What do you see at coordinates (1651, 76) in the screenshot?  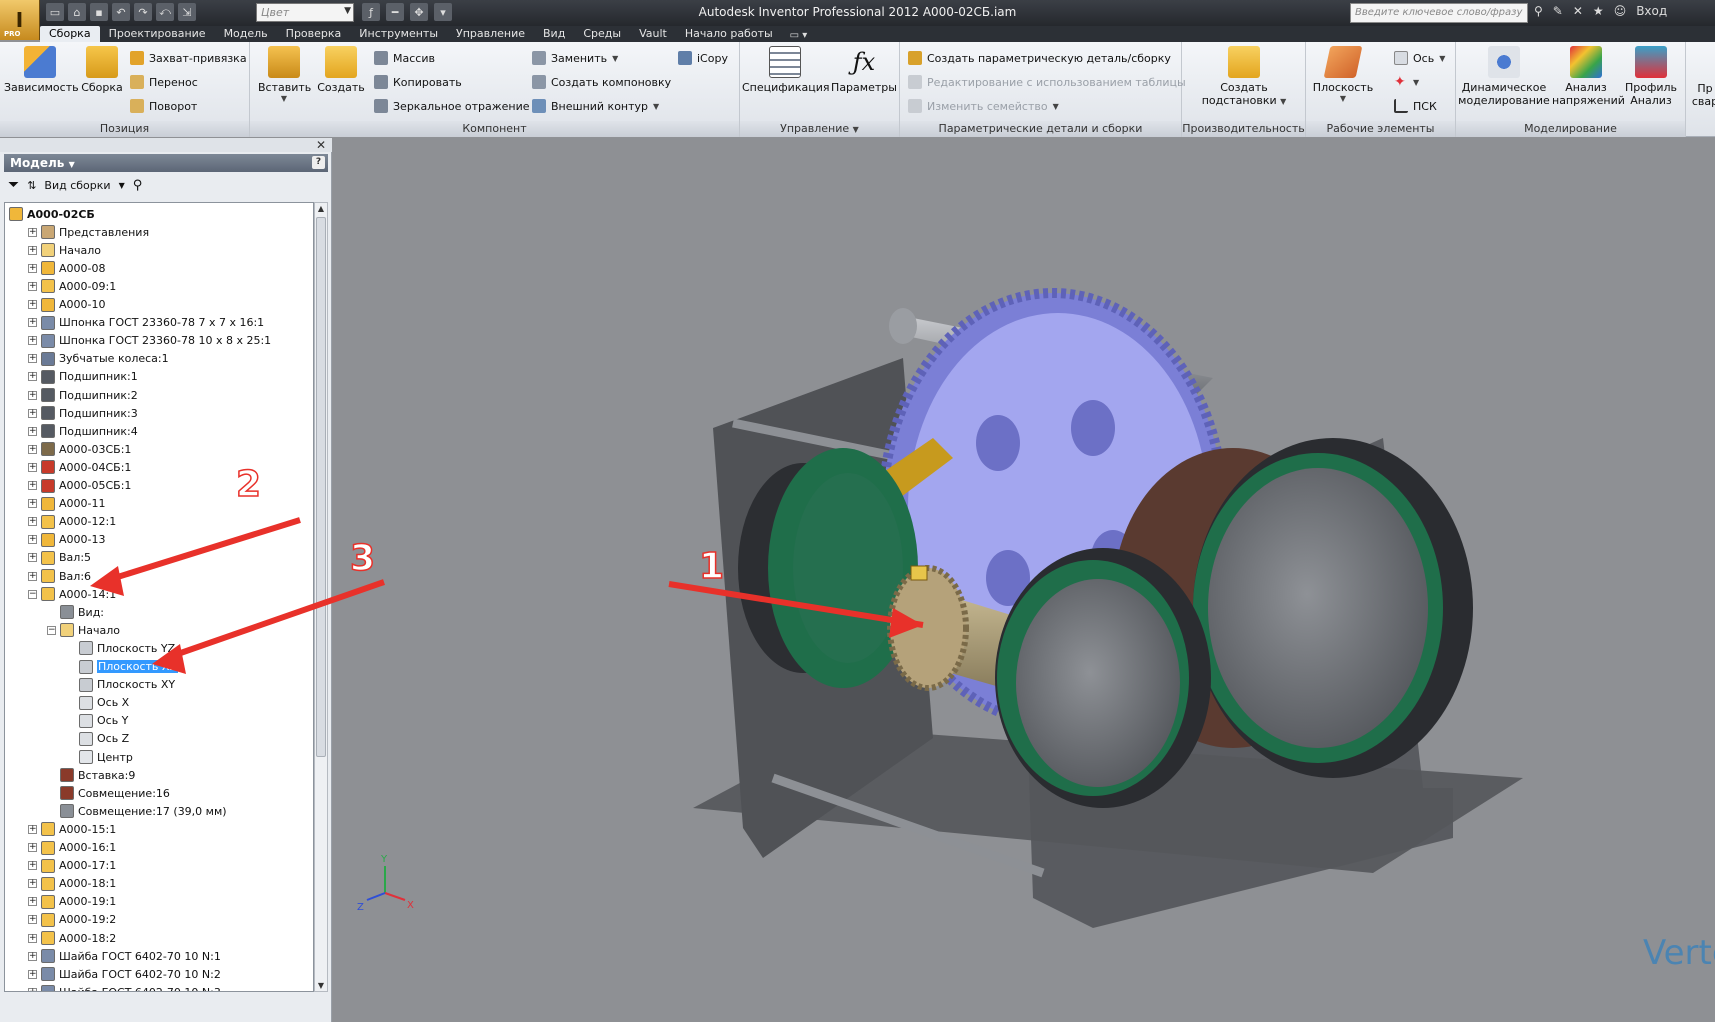 I see `frame-analysis-button: Профиль Анализ` at bounding box center [1651, 76].